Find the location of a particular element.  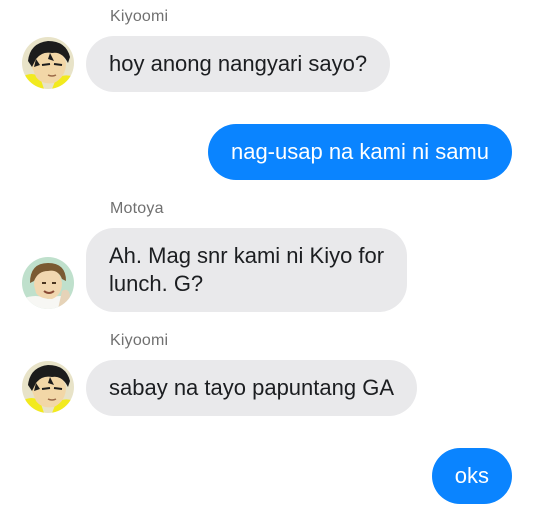

message-bubble-outgoing: nag-usap na kami ni samu is located at coordinates (359, 152).